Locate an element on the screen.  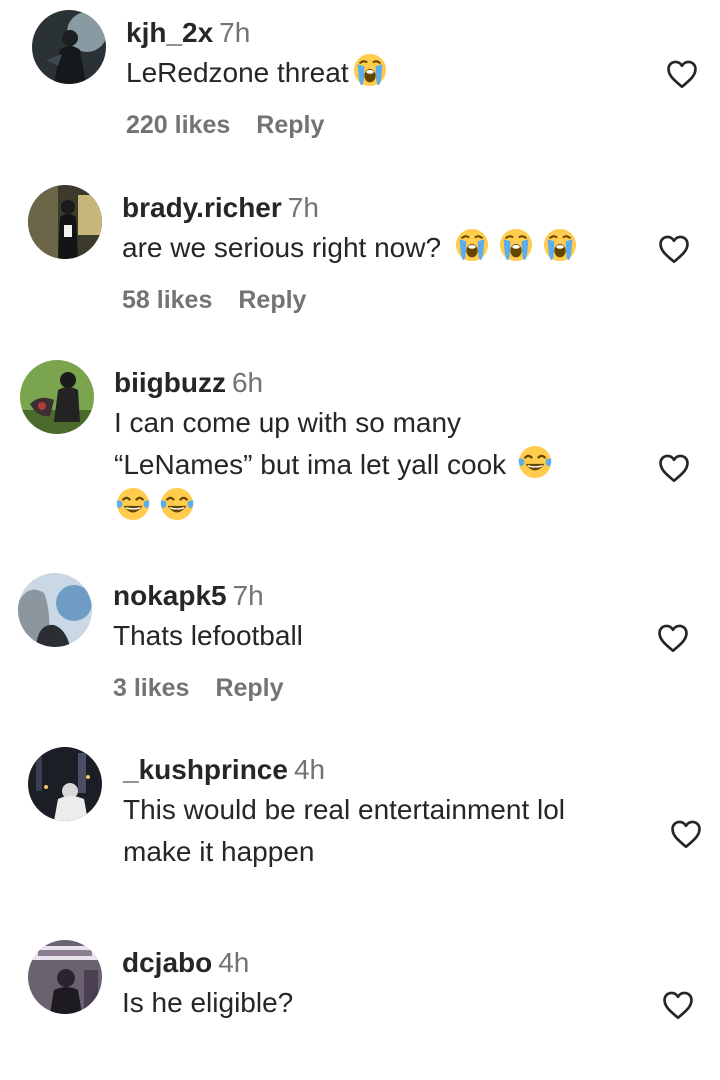
comment-text-line: This would be real entertainment lol is located at coordinates (344, 809).